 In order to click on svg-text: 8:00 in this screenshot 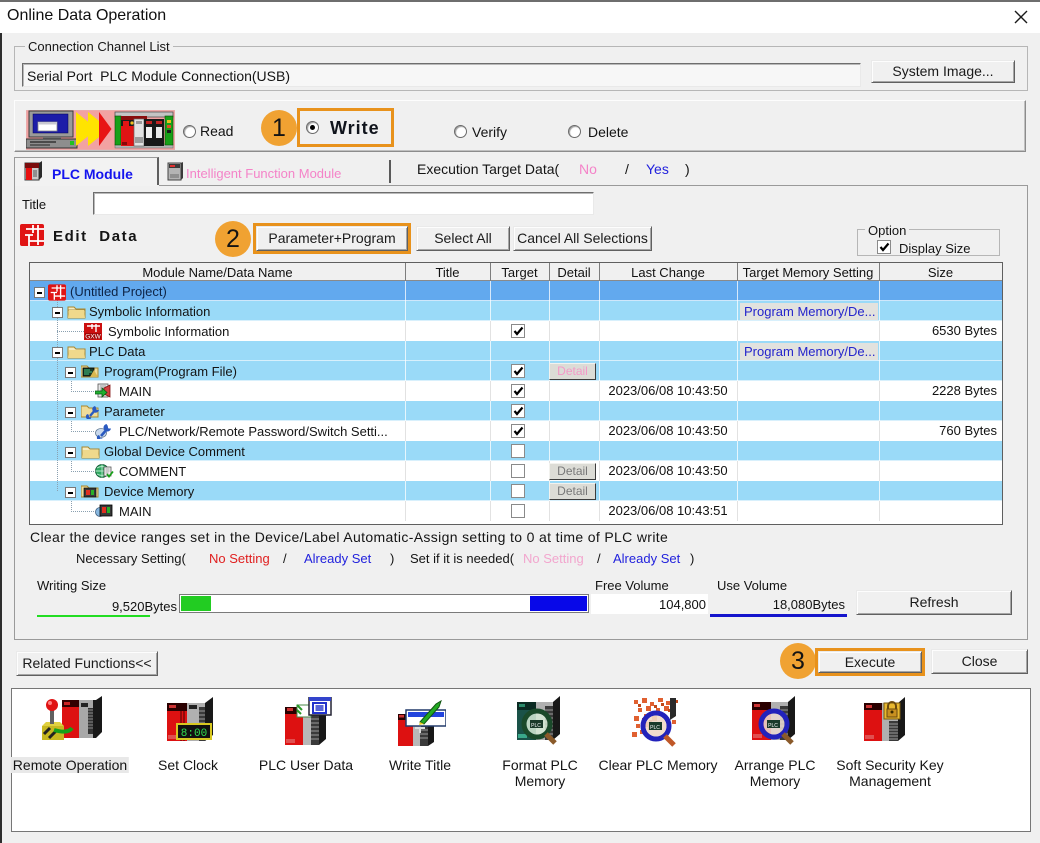, I will do `click(194, 734)`.